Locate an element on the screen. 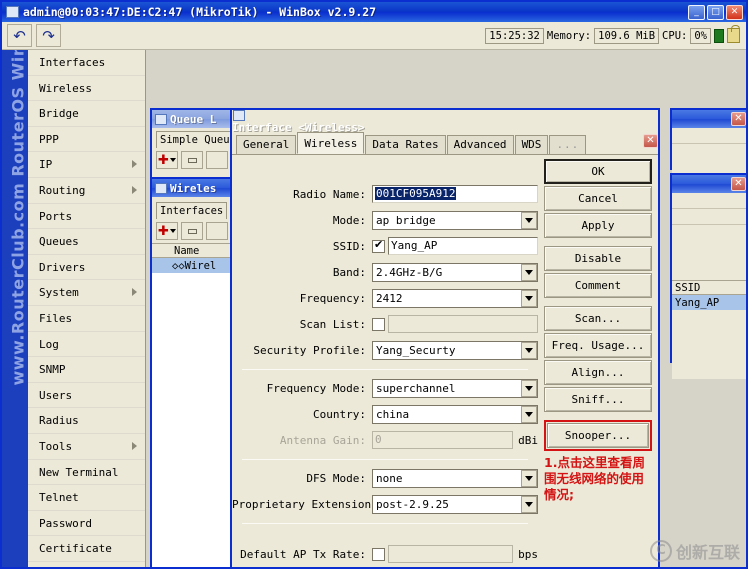 Image resolution: width=748 pixels, height=569 pixels. minimize-button: _ is located at coordinates (696, 12).